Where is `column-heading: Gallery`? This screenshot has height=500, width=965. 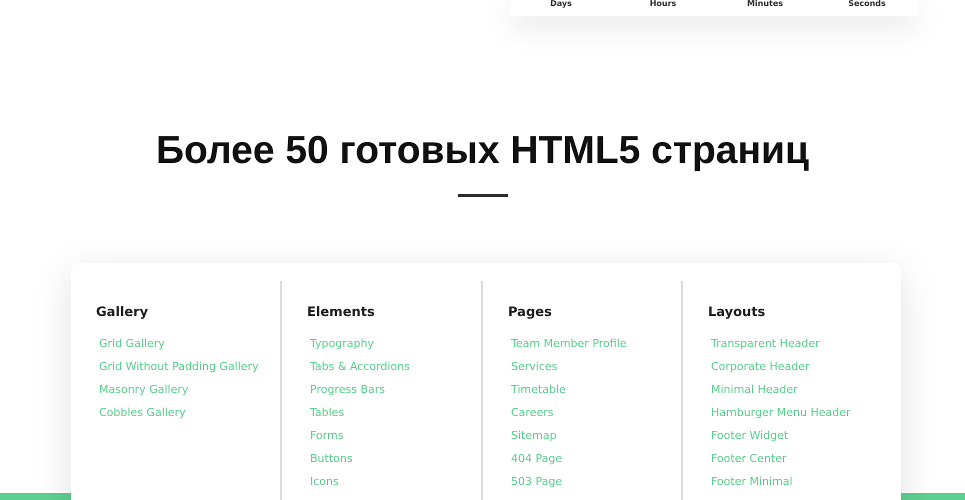
column-heading: Gallery is located at coordinates (122, 312).